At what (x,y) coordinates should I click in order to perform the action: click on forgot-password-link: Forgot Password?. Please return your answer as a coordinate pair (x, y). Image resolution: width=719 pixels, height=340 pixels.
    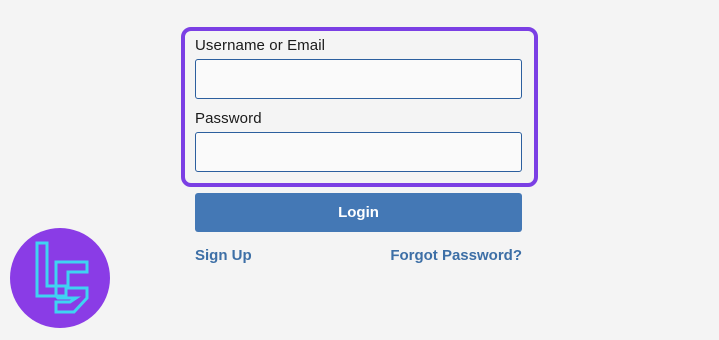
    Looking at the image, I should click on (456, 255).